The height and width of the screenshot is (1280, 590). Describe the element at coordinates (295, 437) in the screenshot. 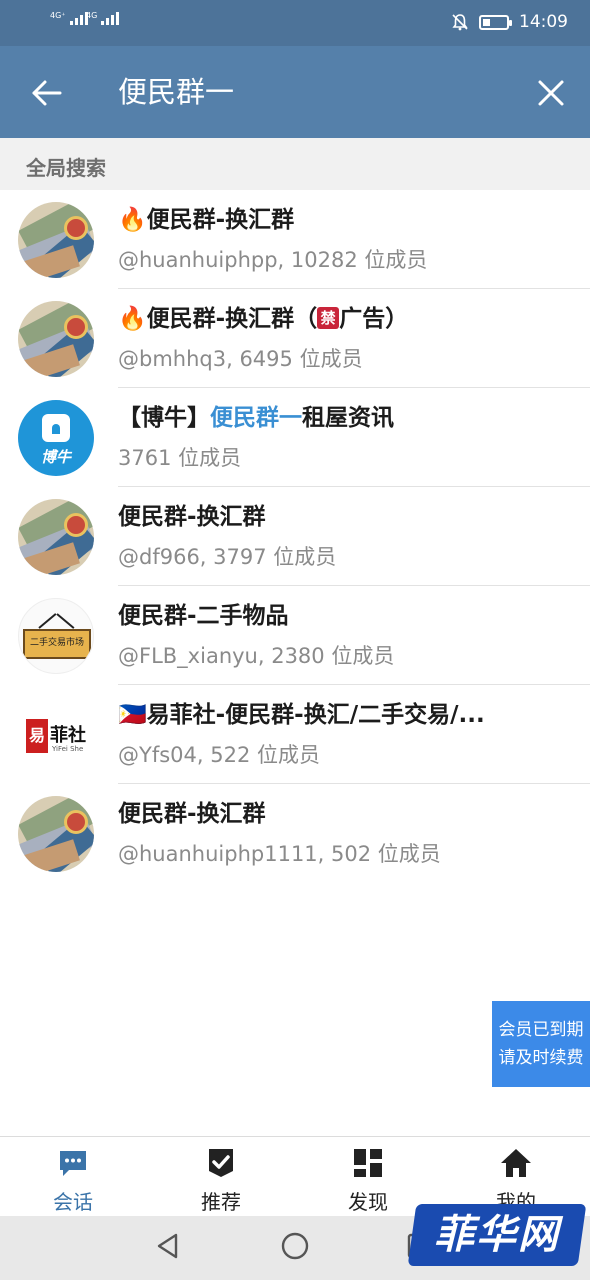

I see `list-item: 博牛 【博牛】便民群一租屋资讯 3761 位成员` at that location.